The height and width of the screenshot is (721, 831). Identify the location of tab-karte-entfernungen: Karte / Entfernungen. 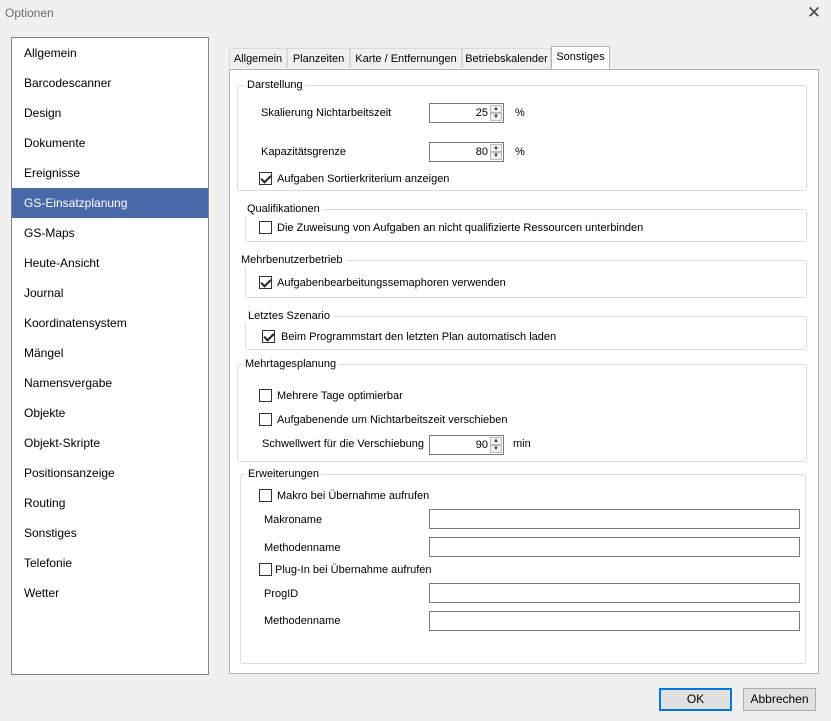
(406, 58).